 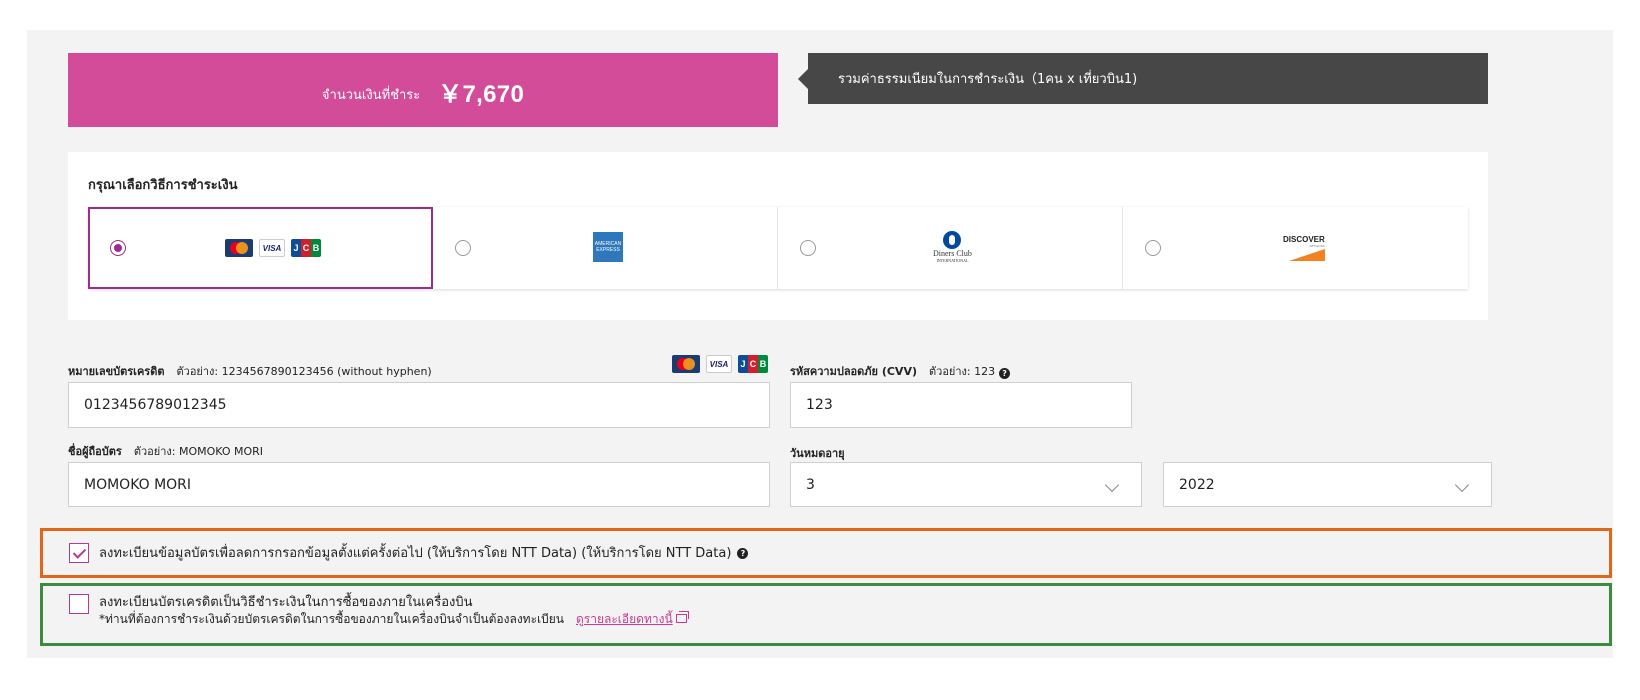 What do you see at coordinates (371, 95) in the screenshot?
I see `amount-label: จำนวนเงินที่ชำระ` at bounding box center [371, 95].